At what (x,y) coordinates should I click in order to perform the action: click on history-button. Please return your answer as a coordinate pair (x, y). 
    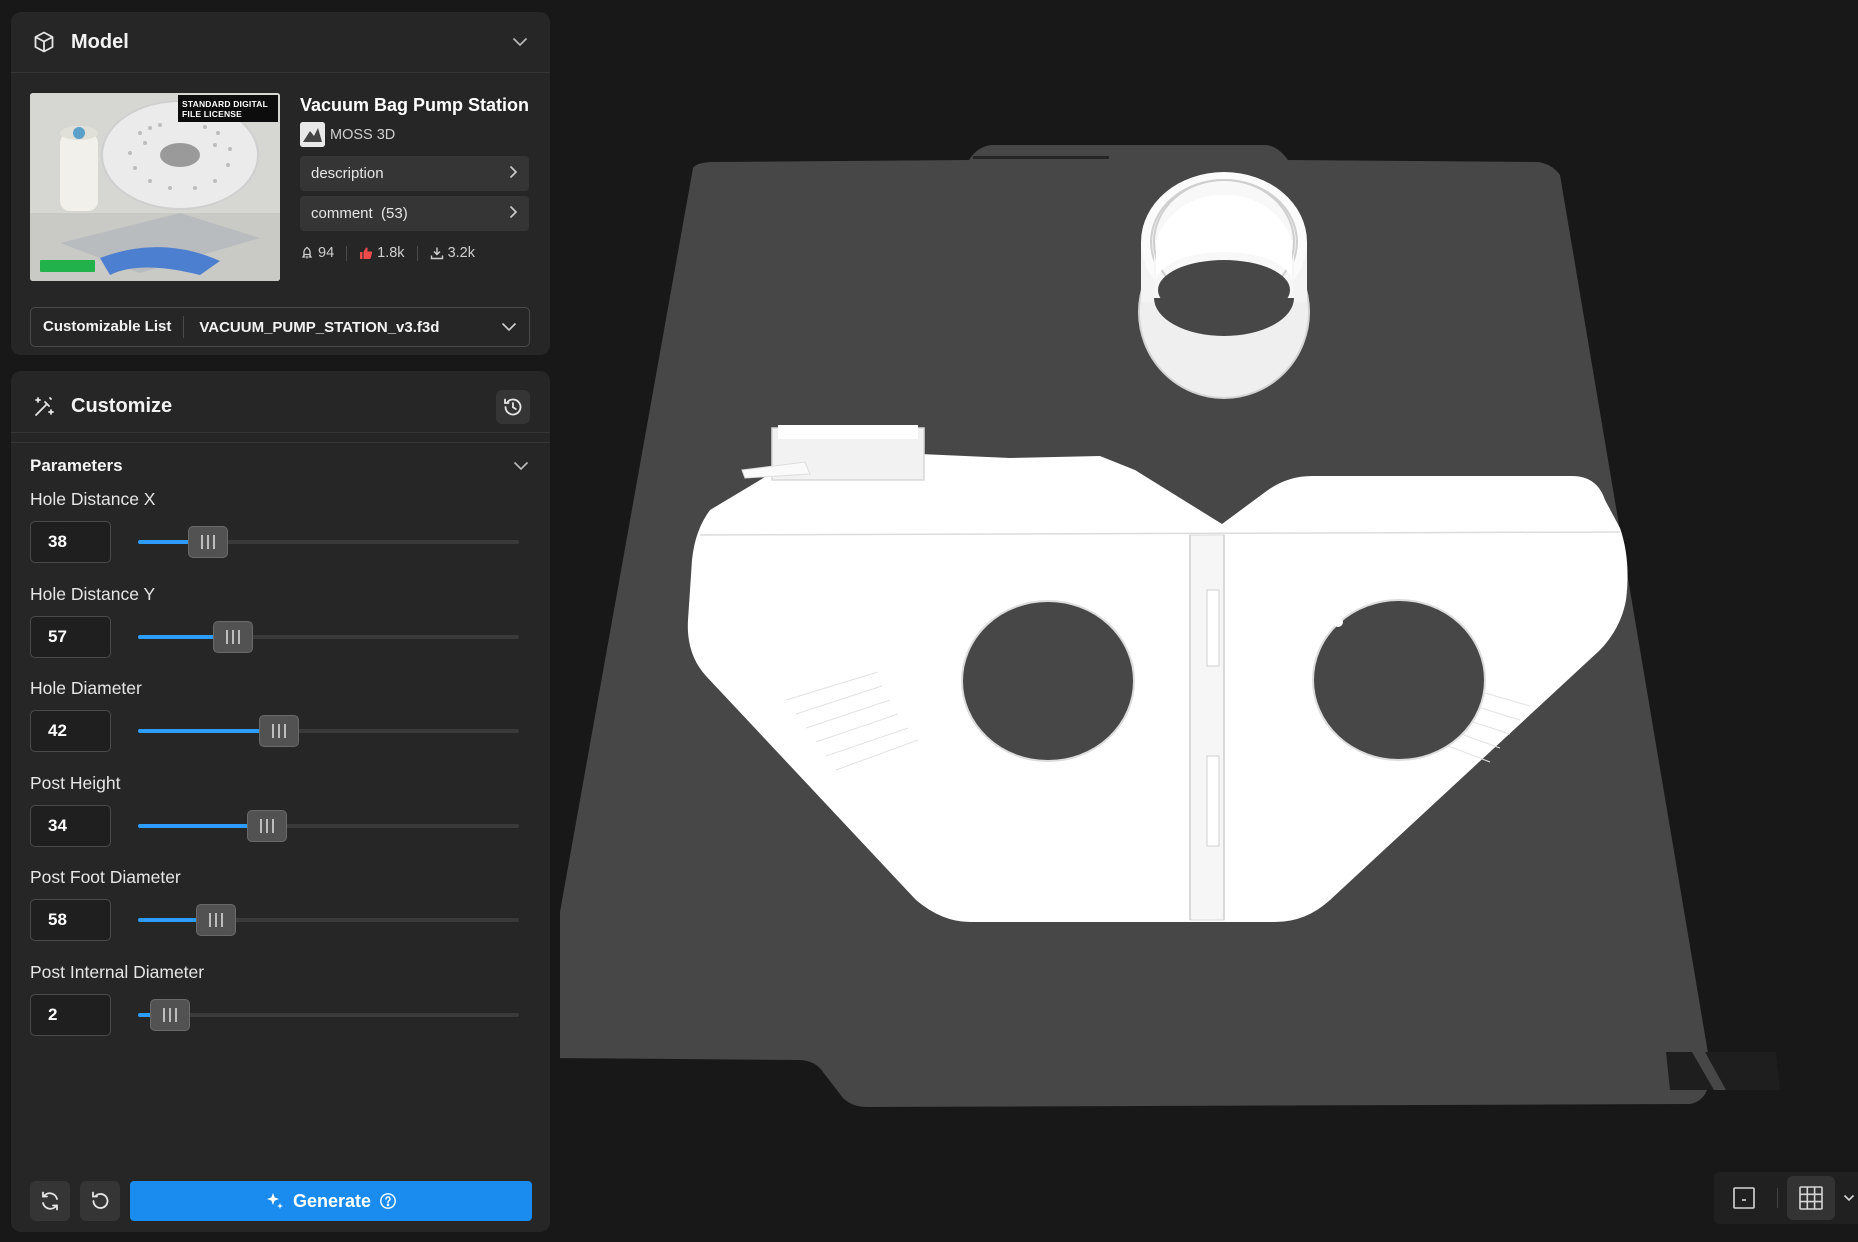
    Looking at the image, I should click on (513, 406).